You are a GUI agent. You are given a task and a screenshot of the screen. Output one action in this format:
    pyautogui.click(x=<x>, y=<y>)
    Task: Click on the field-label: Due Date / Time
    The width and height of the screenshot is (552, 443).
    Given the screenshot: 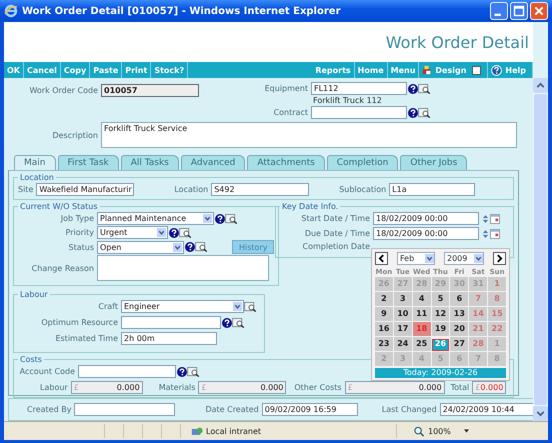 What is the action you would take?
    pyautogui.click(x=337, y=233)
    